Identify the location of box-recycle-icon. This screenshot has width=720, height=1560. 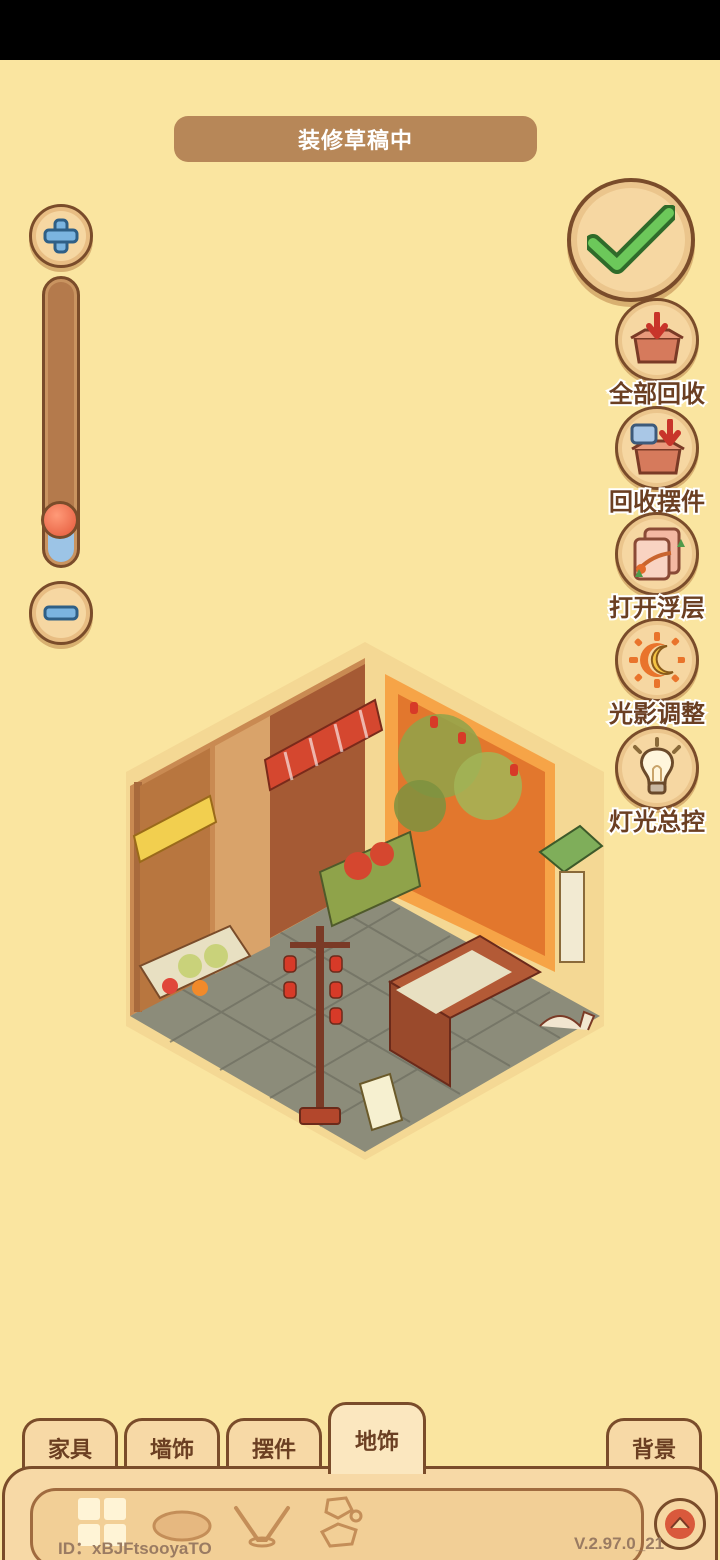
(657, 340).